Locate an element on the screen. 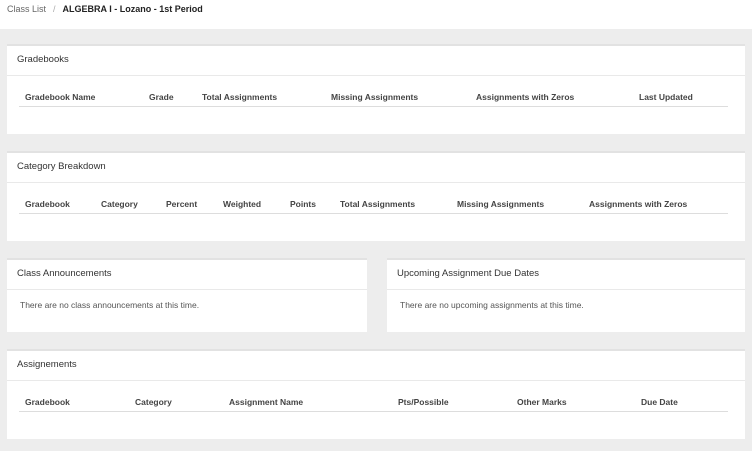 The height and width of the screenshot is (451, 752). gradebooks-panel-title: Gradebooks is located at coordinates (376, 61).